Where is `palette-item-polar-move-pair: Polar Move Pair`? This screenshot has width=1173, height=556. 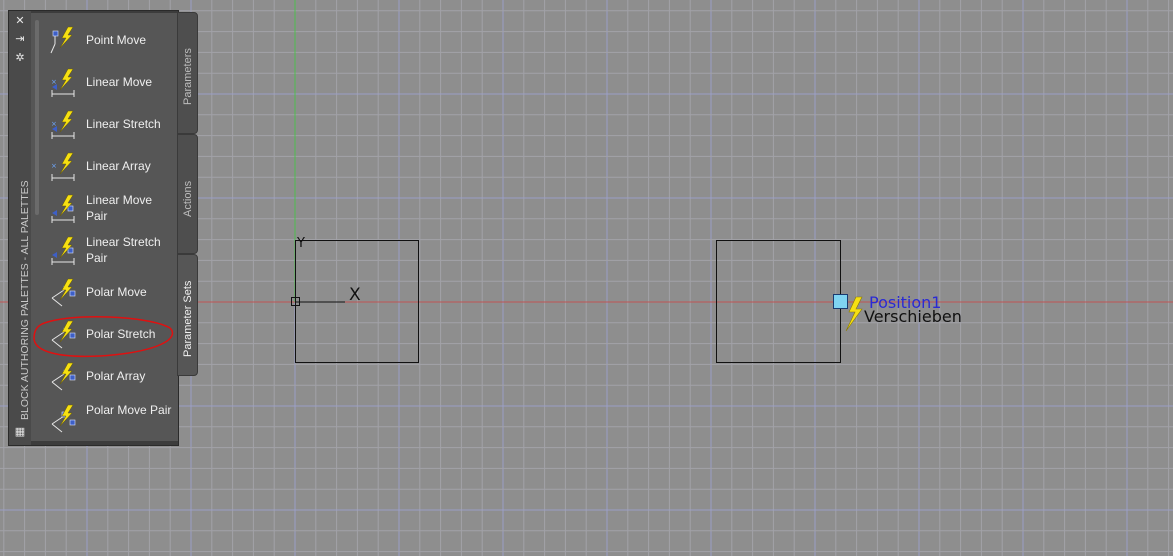 palette-item-polar-move-pair: Polar Move Pair is located at coordinates (107, 418).